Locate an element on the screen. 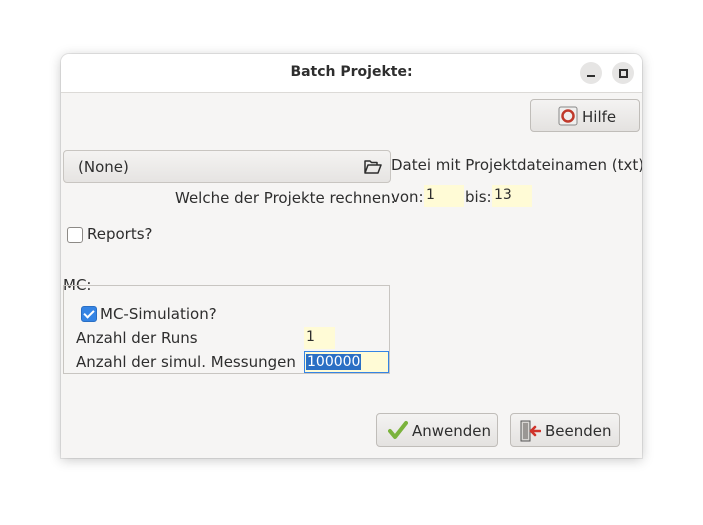 The image size is (703, 525). apply-button-label: Anwenden is located at coordinates (452, 431).